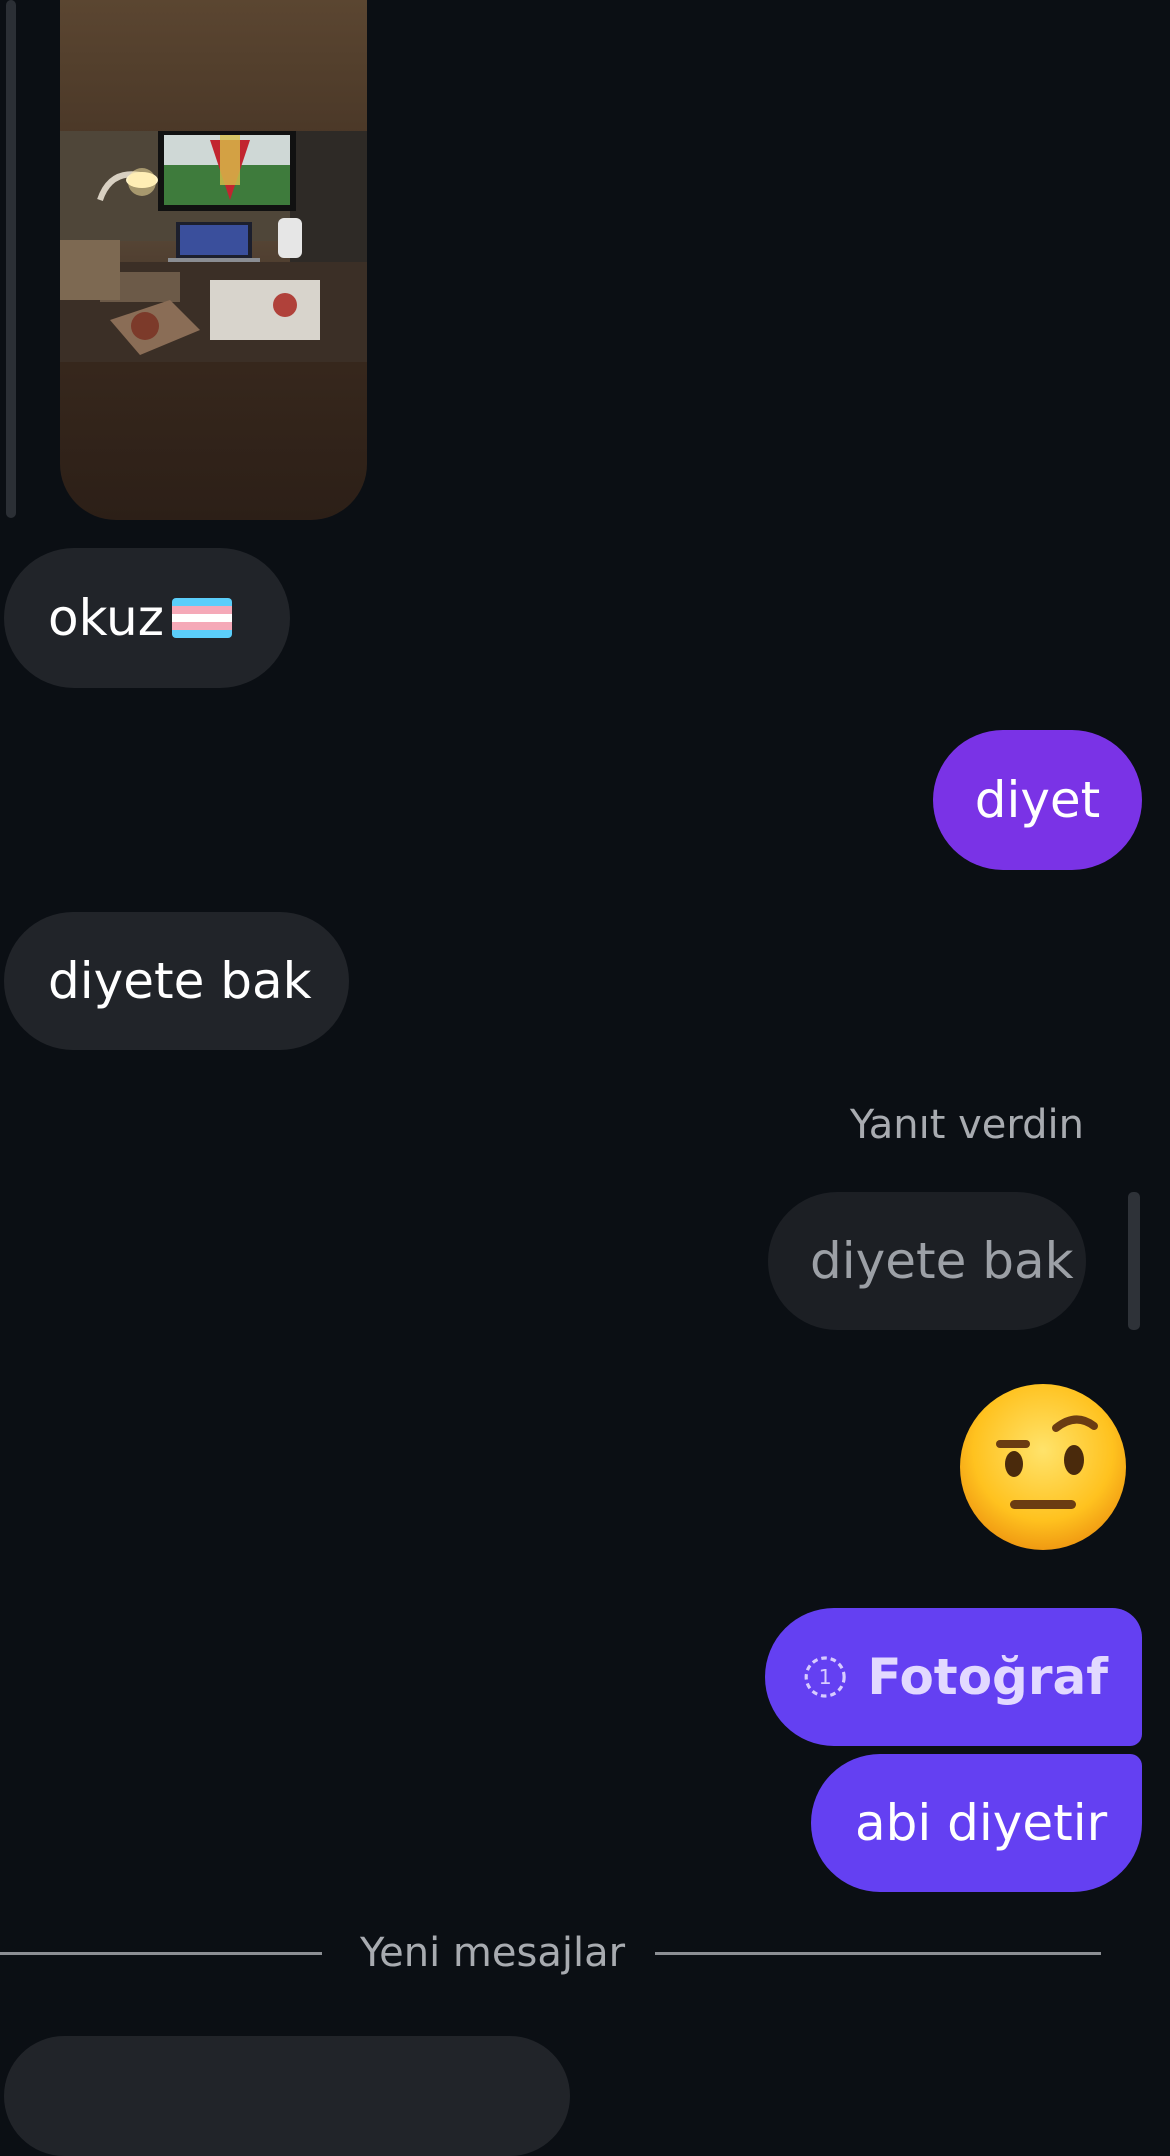 The width and height of the screenshot is (1170, 2156). I want to click on new-messages-label: Yeni mesajlar, so click(493, 1953).